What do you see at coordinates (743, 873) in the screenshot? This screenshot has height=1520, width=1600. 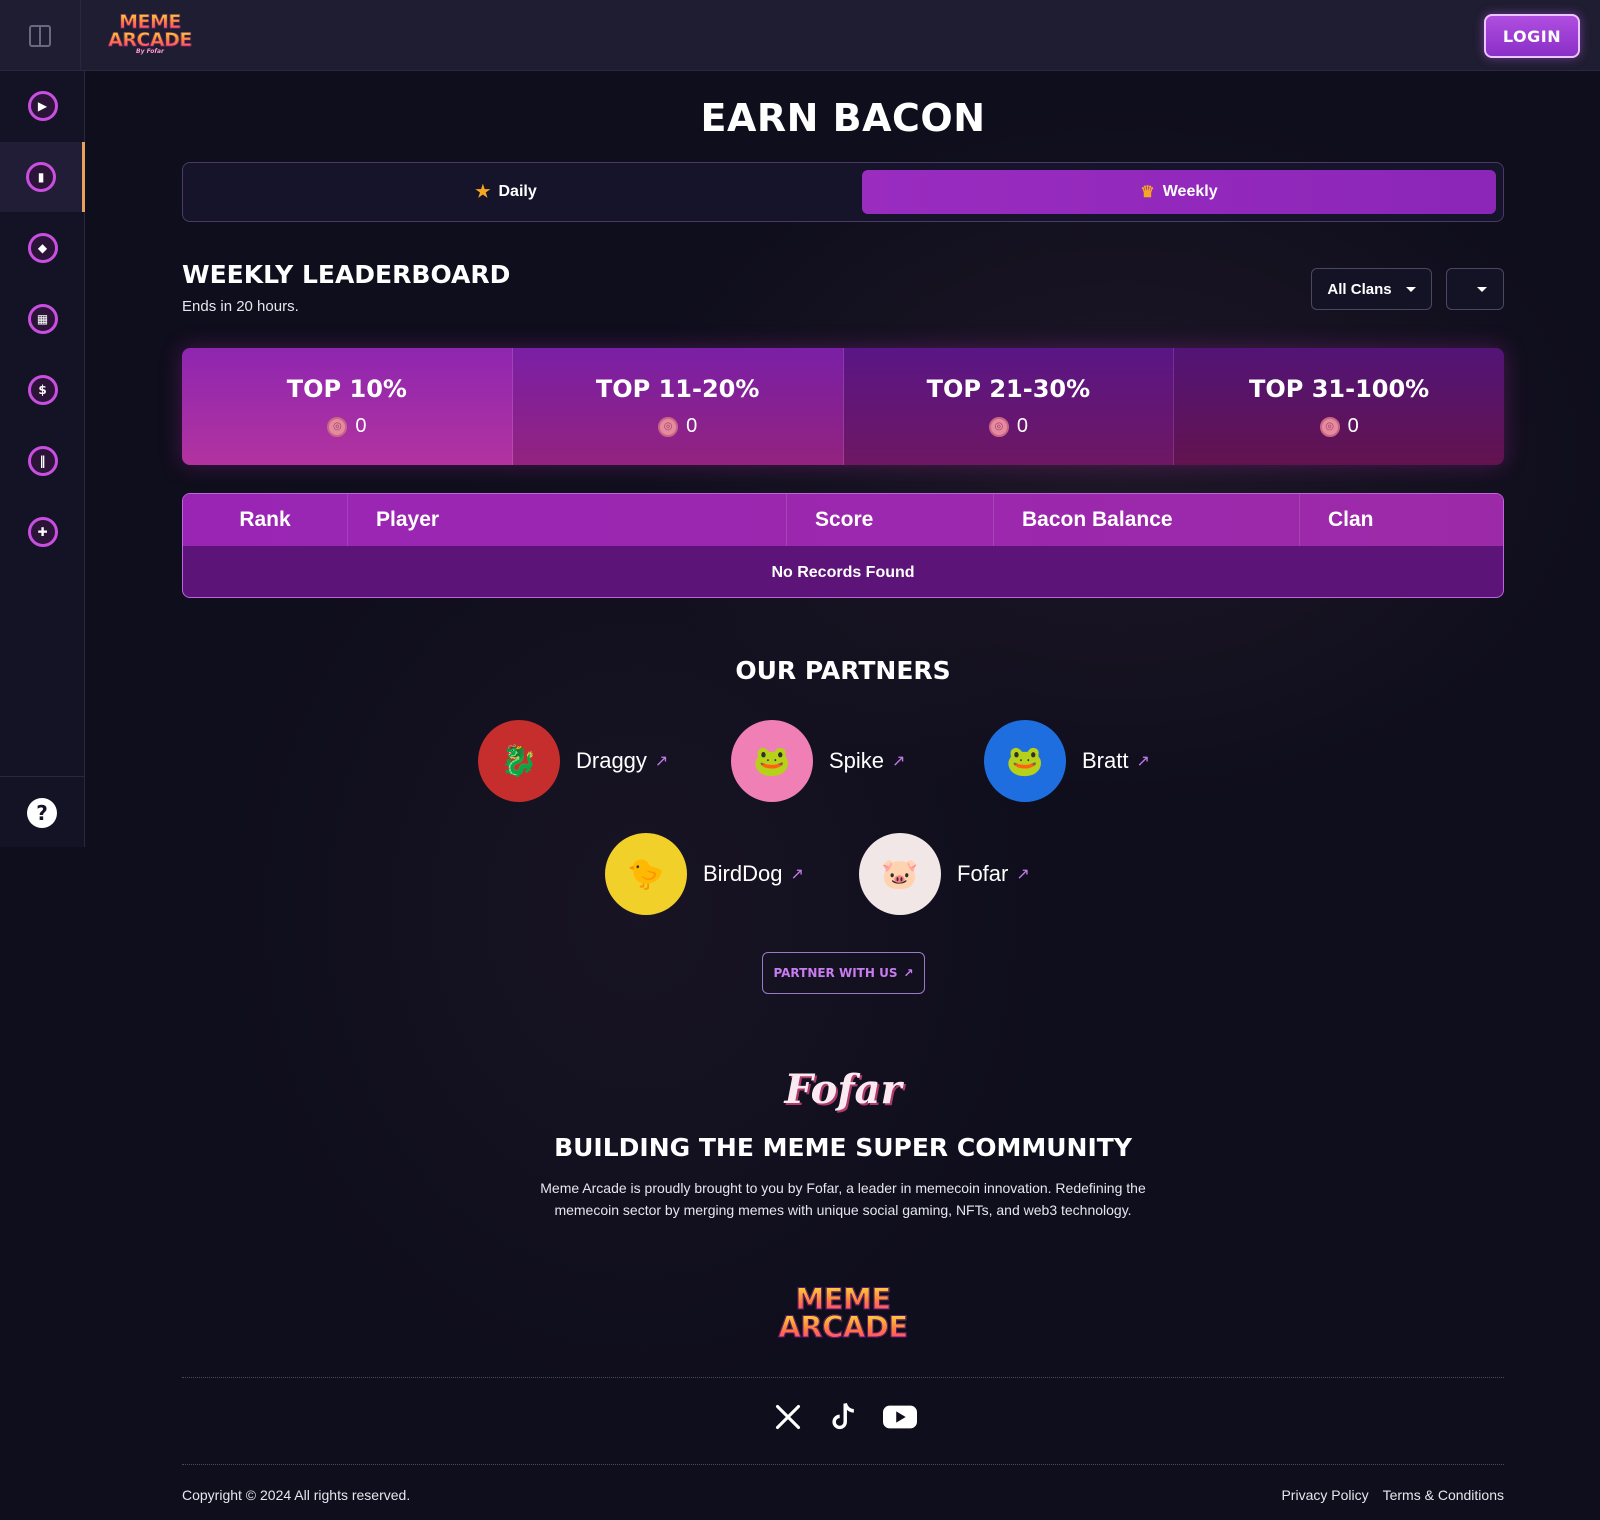 I see `partner-name: BirdDog` at bounding box center [743, 873].